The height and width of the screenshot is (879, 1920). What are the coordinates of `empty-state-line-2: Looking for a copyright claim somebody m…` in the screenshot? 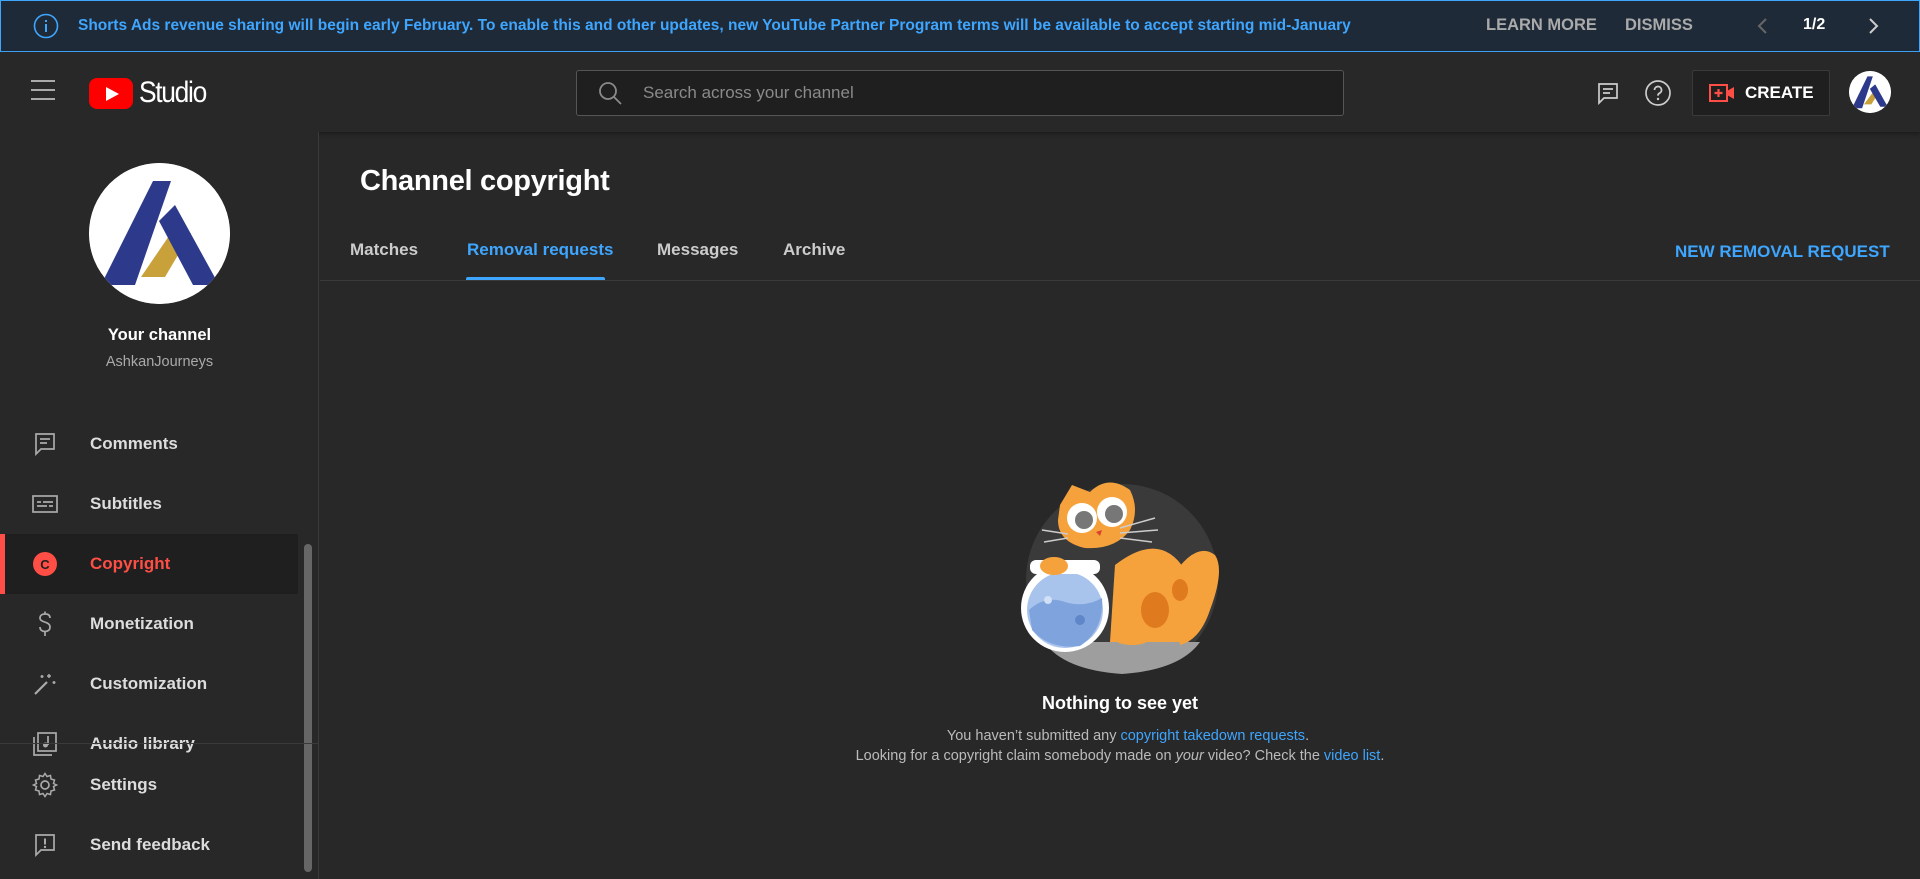 It's located at (1120, 756).